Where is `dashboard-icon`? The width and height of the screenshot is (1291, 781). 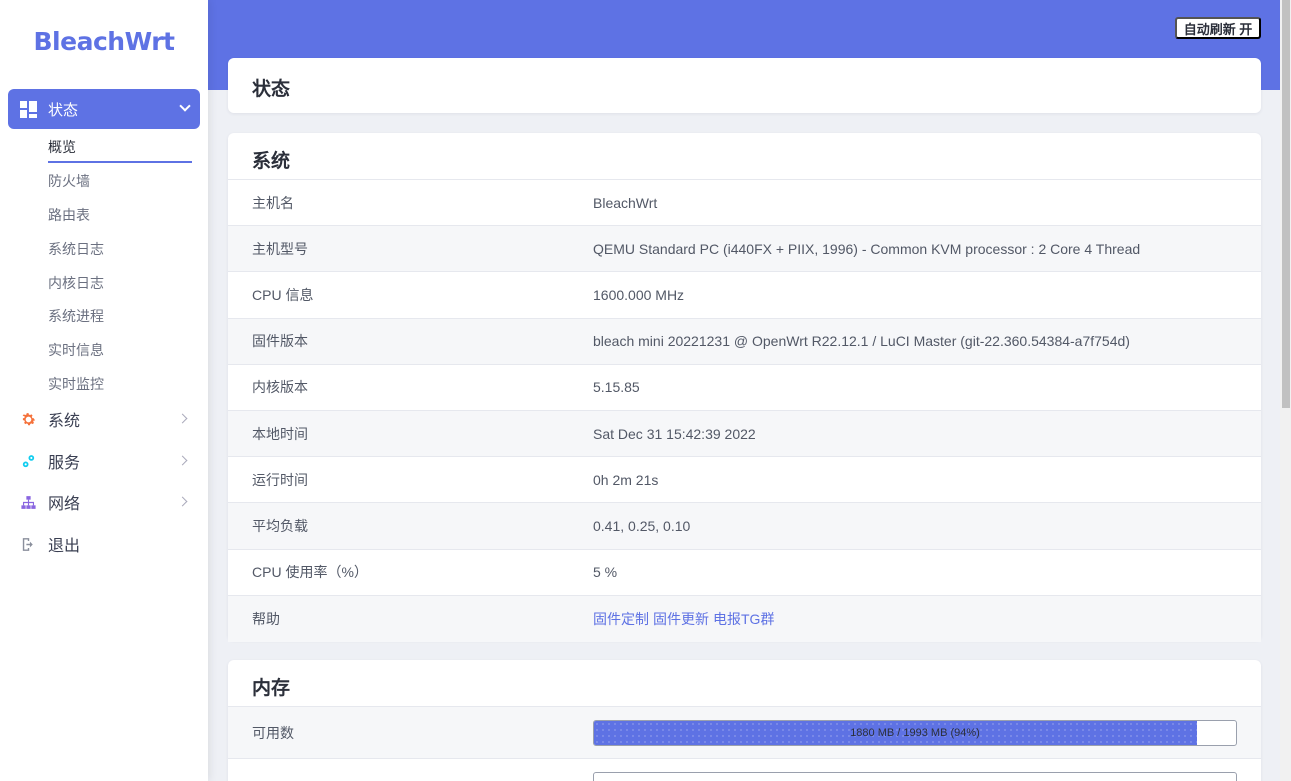 dashboard-icon is located at coordinates (28, 109).